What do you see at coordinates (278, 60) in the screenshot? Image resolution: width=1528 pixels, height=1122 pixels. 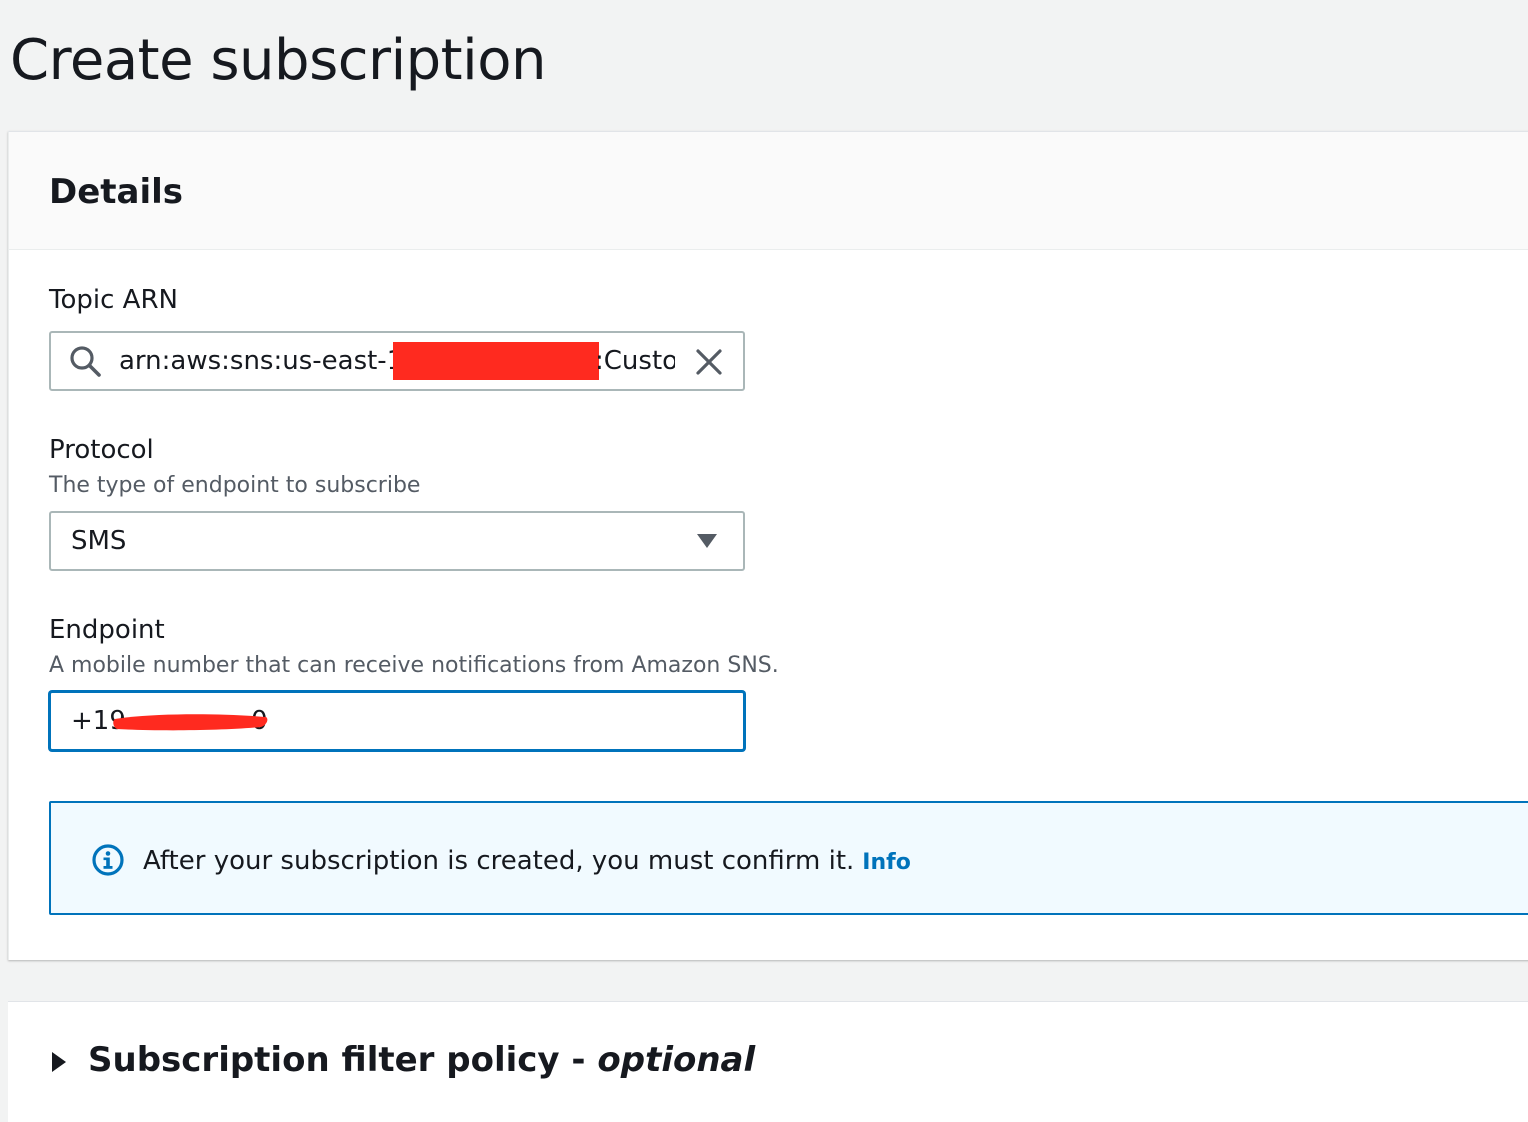 I see `page-title: Create subscription` at bounding box center [278, 60].